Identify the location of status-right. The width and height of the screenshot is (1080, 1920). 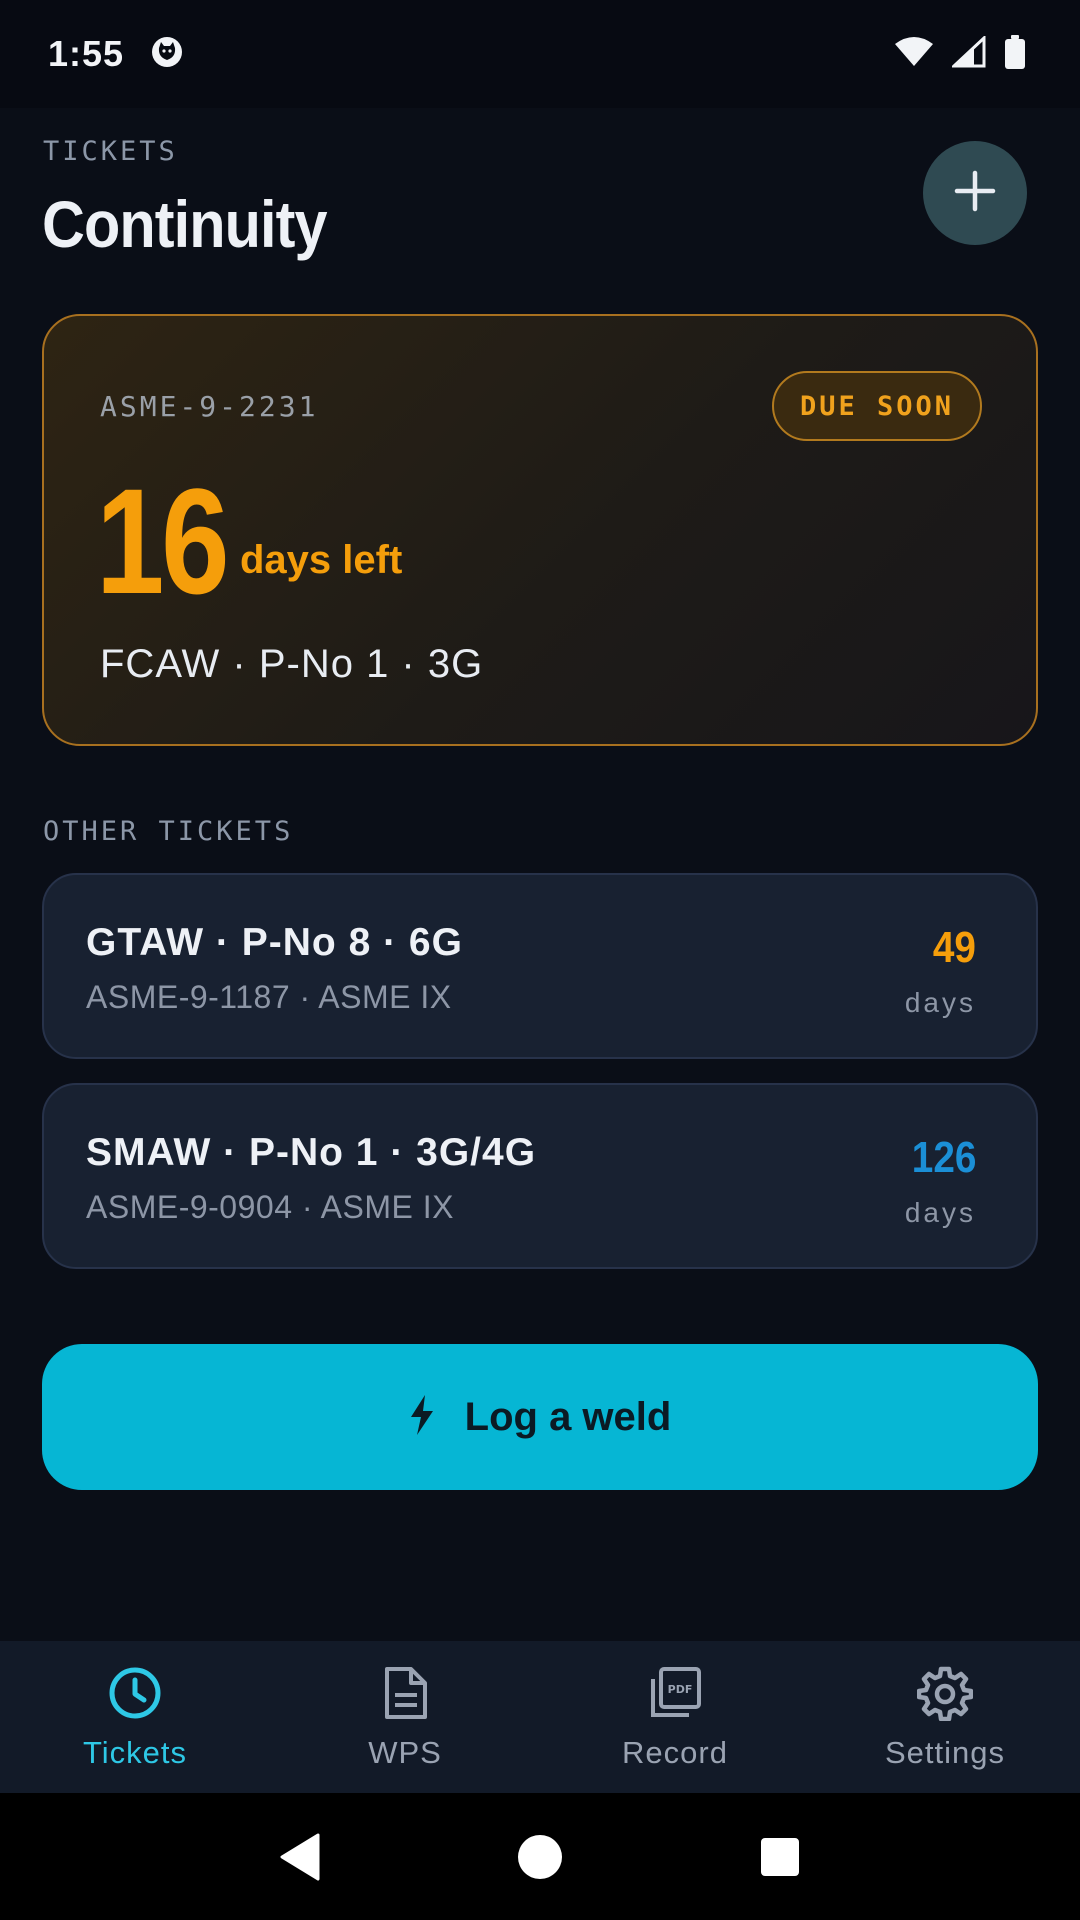
(960, 54).